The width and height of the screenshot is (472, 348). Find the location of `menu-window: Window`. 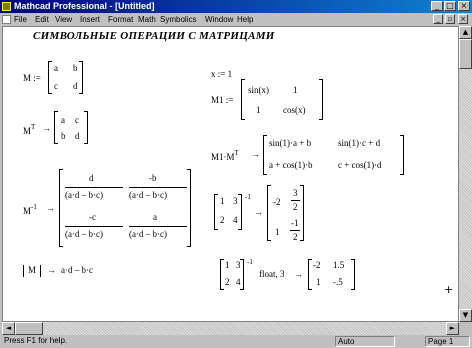

menu-window: Window is located at coordinates (219, 19).